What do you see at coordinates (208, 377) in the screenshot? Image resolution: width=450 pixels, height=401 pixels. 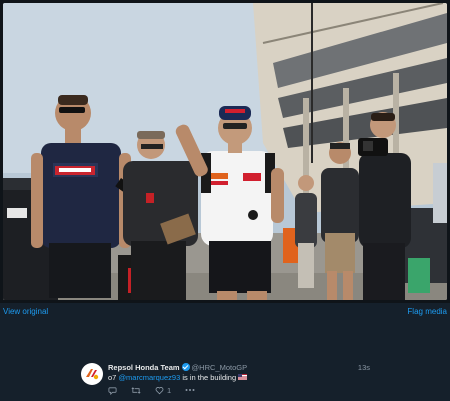 I see `tweet-text-suffix: is in the building` at bounding box center [208, 377].